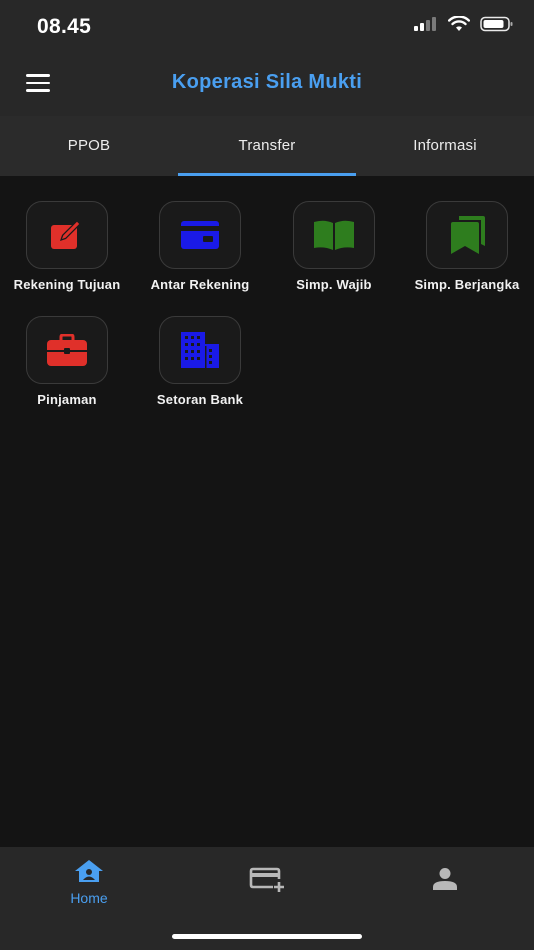 The height and width of the screenshot is (950, 534). What do you see at coordinates (67, 399) in the screenshot?
I see `menu-item-label: Pinjaman` at bounding box center [67, 399].